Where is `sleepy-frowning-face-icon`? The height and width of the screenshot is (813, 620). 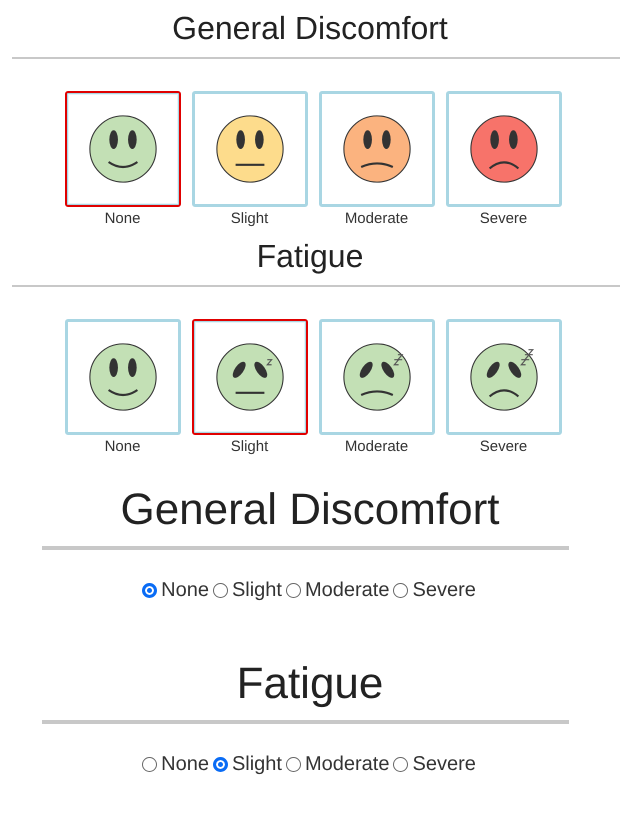 sleepy-frowning-face-icon is located at coordinates (376, 377).